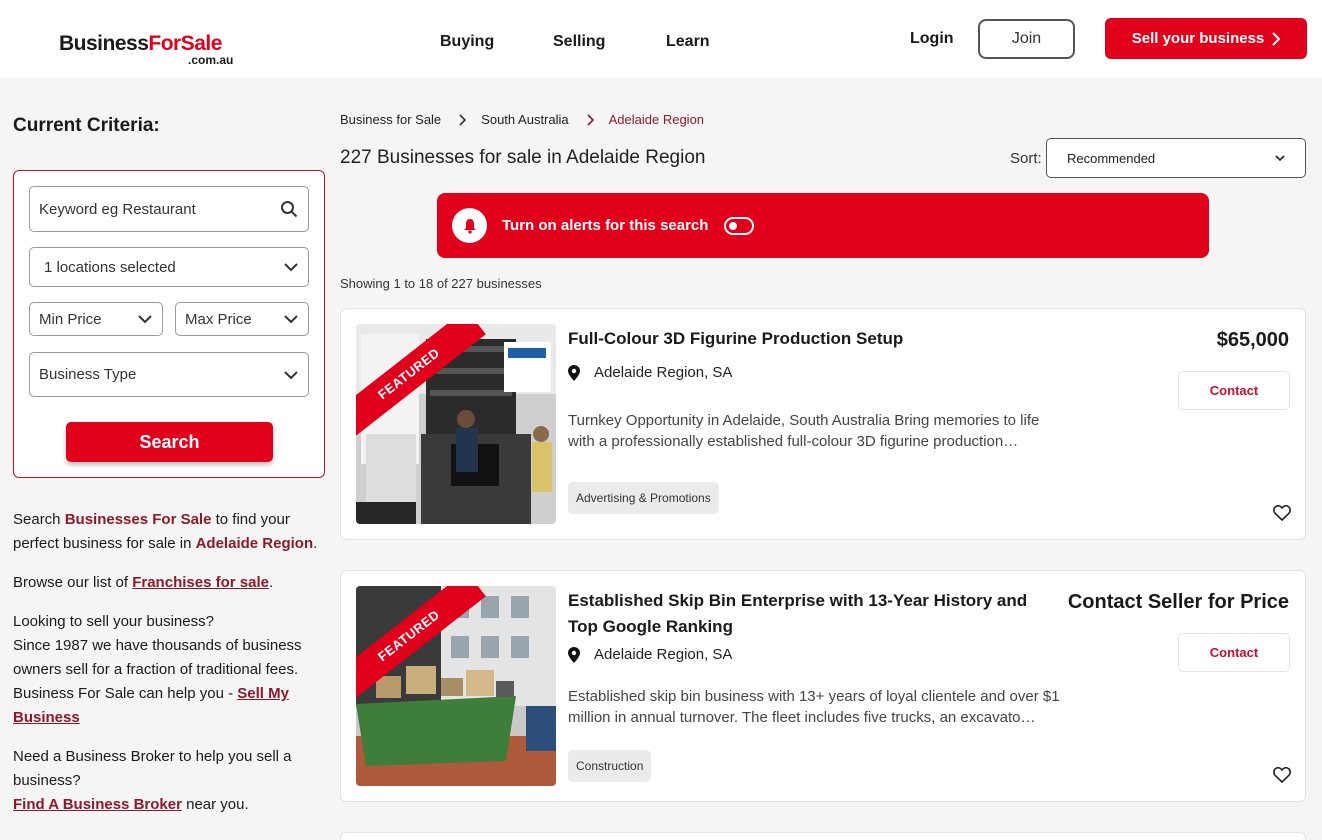 Image resolution: width=1322 pixels, height=840 pixels. What do you see at coordinates (140, 43) in the screenshot?
I see `logo-wordmark: BusinessForSale` at bounding box center [140, 43].